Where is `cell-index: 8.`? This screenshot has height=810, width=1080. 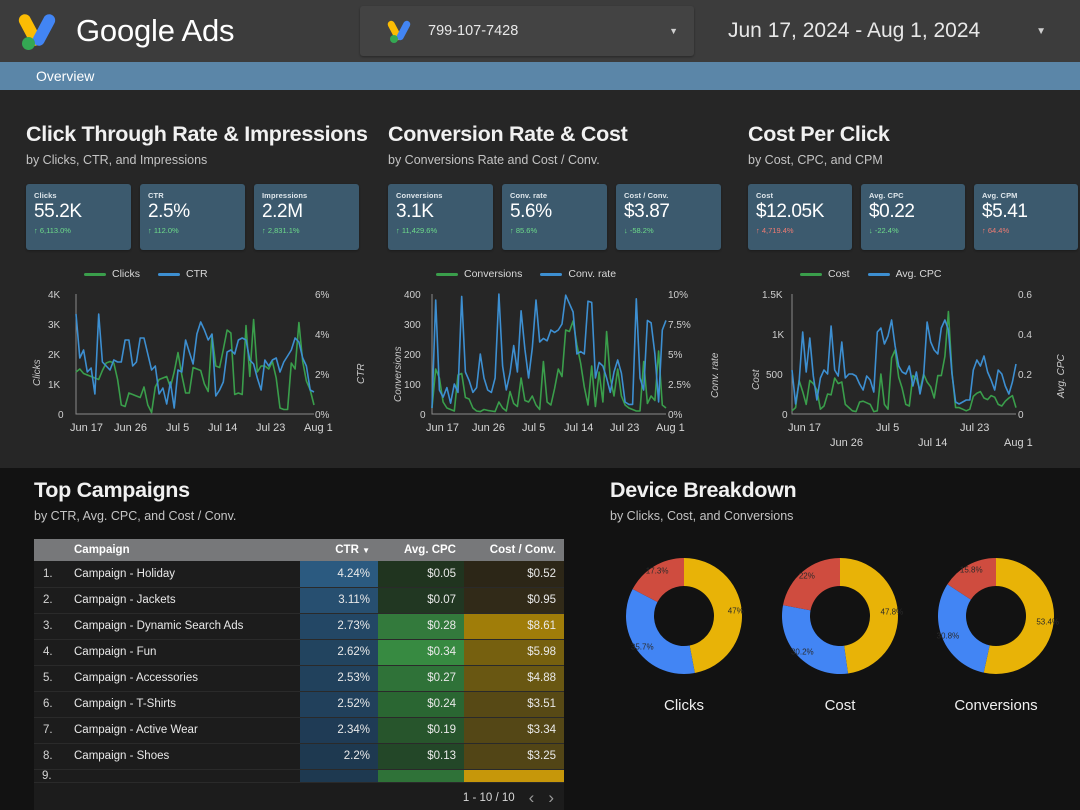
cell-index: 8. is located at coordinates (50, 756).